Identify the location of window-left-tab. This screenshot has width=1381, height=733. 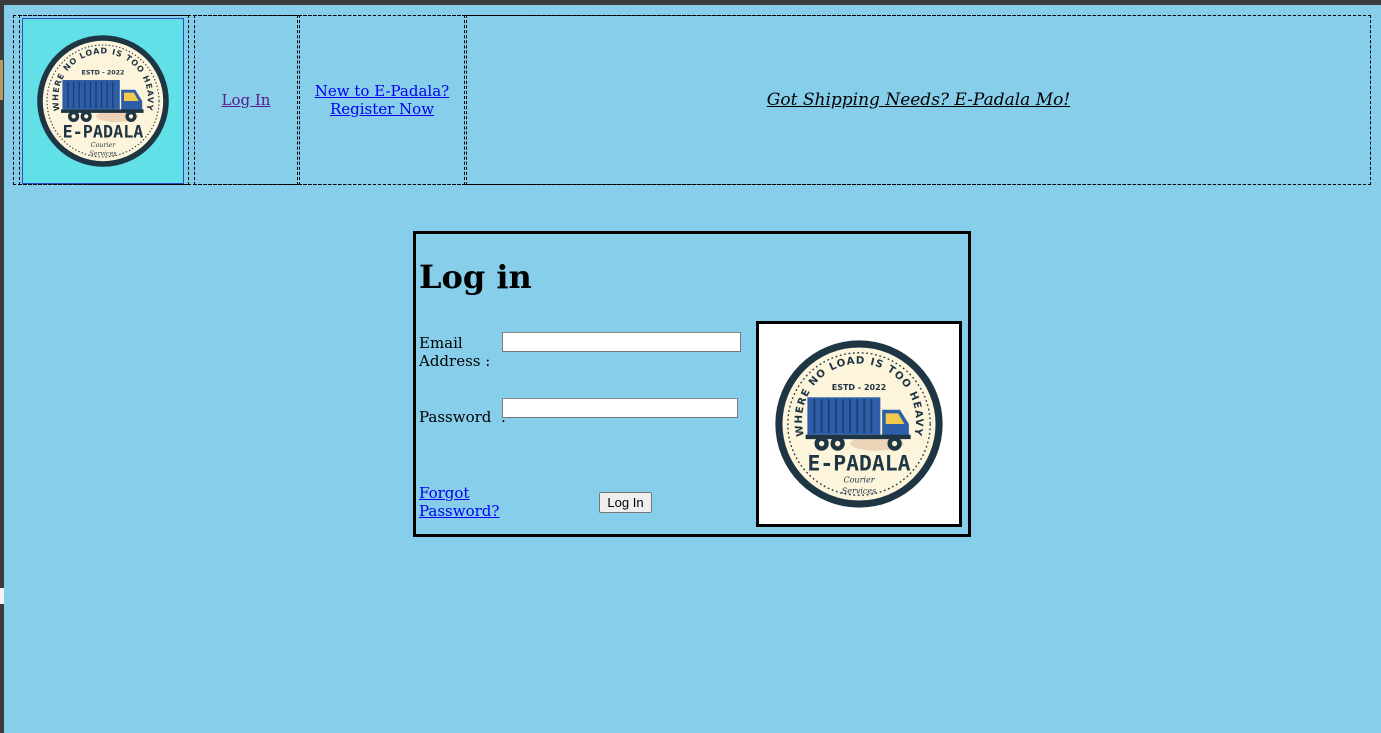
(1, 80).